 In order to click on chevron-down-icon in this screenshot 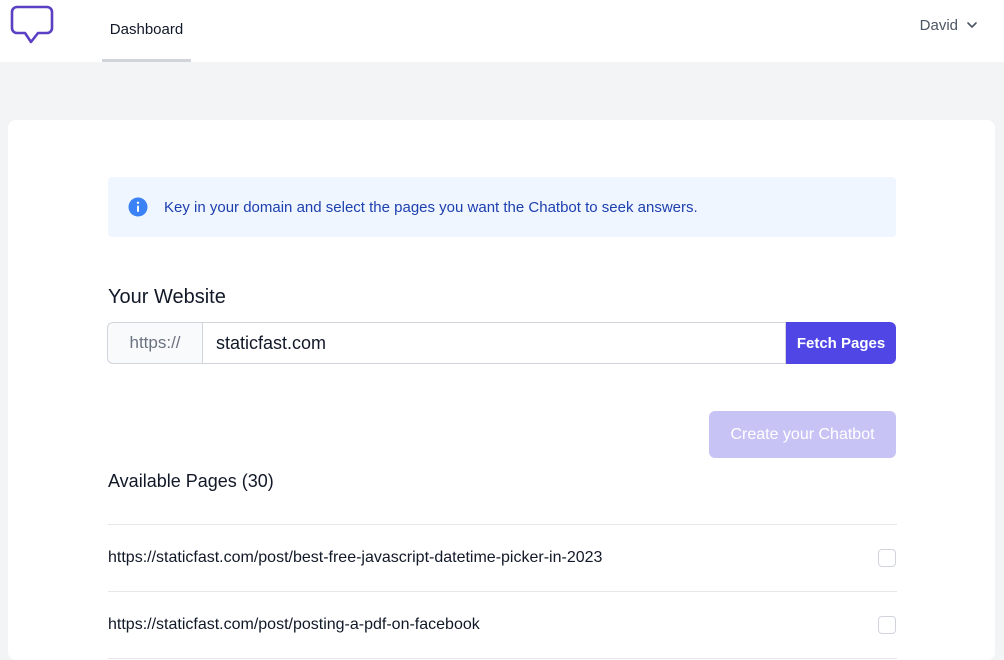, I will do `click(972, 25)`.